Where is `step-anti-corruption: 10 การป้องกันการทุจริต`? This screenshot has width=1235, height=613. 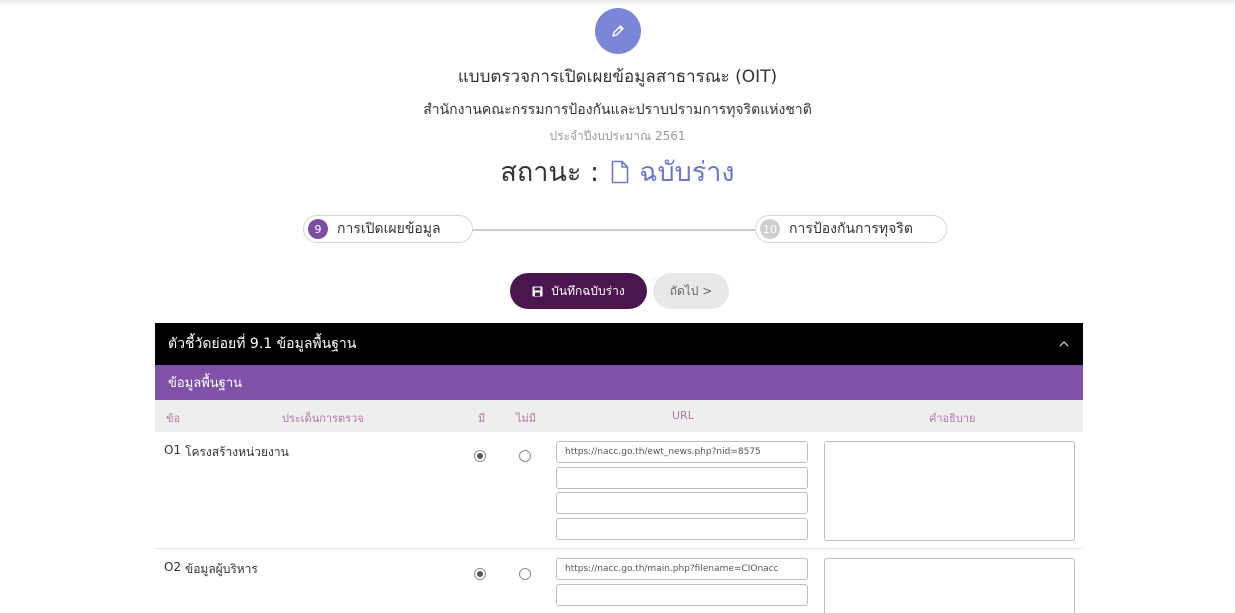 step-anti-corruption: 10 การป้องกันการทุจริต is located at coordinates (851, 229).